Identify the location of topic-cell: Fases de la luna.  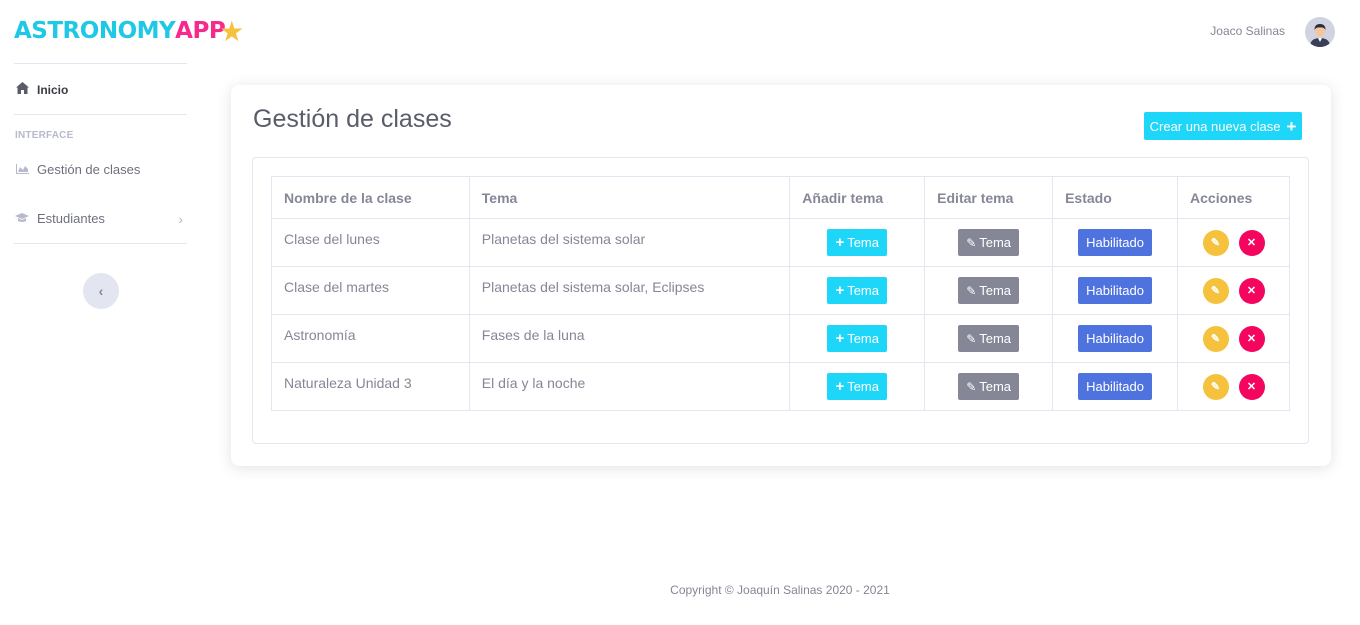
(629, 338).